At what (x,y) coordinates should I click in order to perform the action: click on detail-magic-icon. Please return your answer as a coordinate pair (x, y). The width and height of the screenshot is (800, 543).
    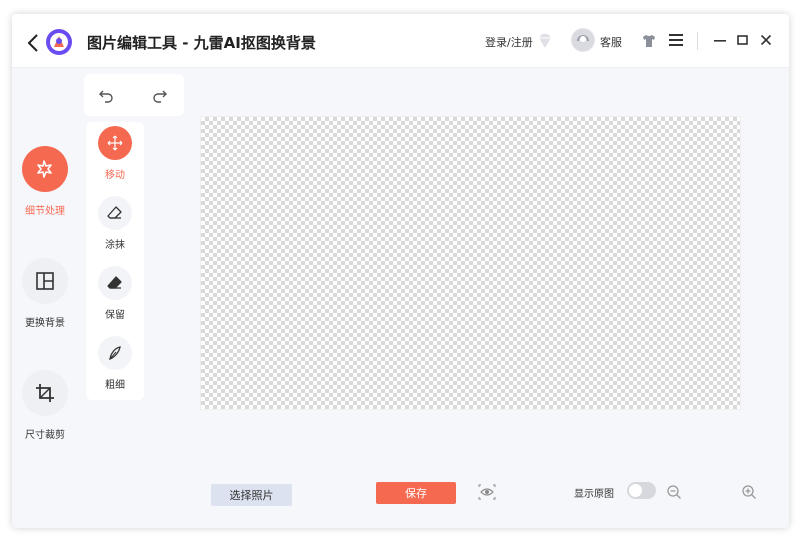
    Looking at the image, I should click on (45, 169).